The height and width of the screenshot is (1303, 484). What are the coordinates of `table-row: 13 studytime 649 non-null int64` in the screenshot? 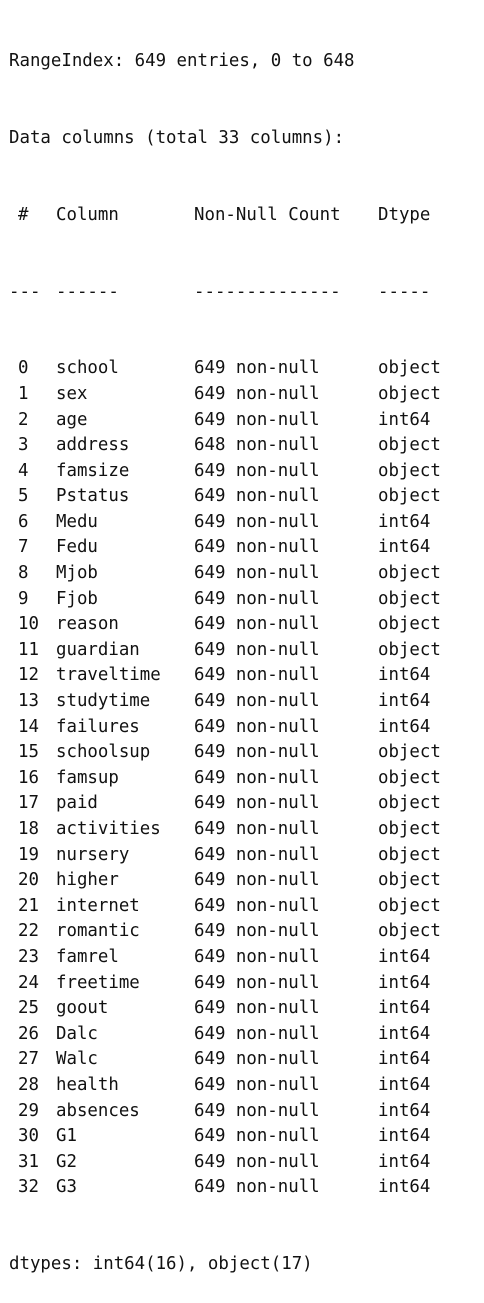 It's located at (246, 702).